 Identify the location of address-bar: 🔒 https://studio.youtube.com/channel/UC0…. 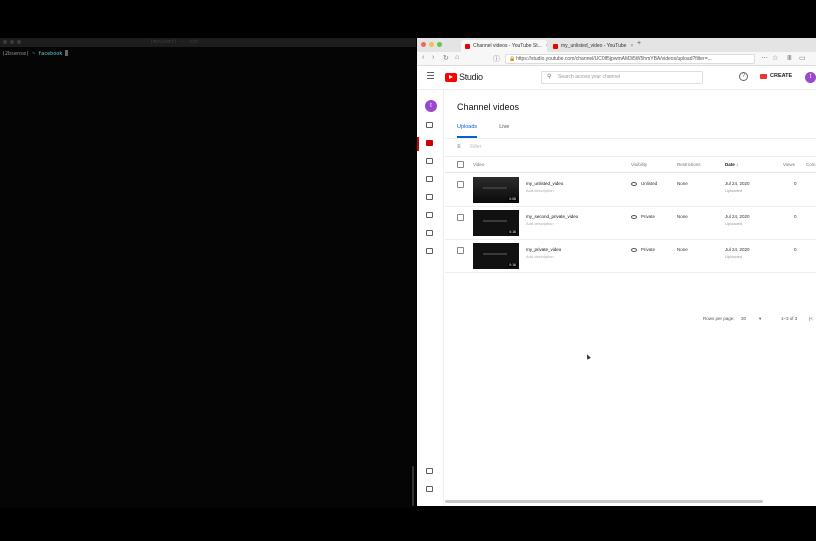
(630, 59).